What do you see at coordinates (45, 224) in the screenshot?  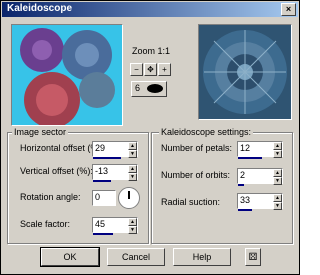 I see `scale-factor-label: Scale factor:` at bounding box center [45, 224].